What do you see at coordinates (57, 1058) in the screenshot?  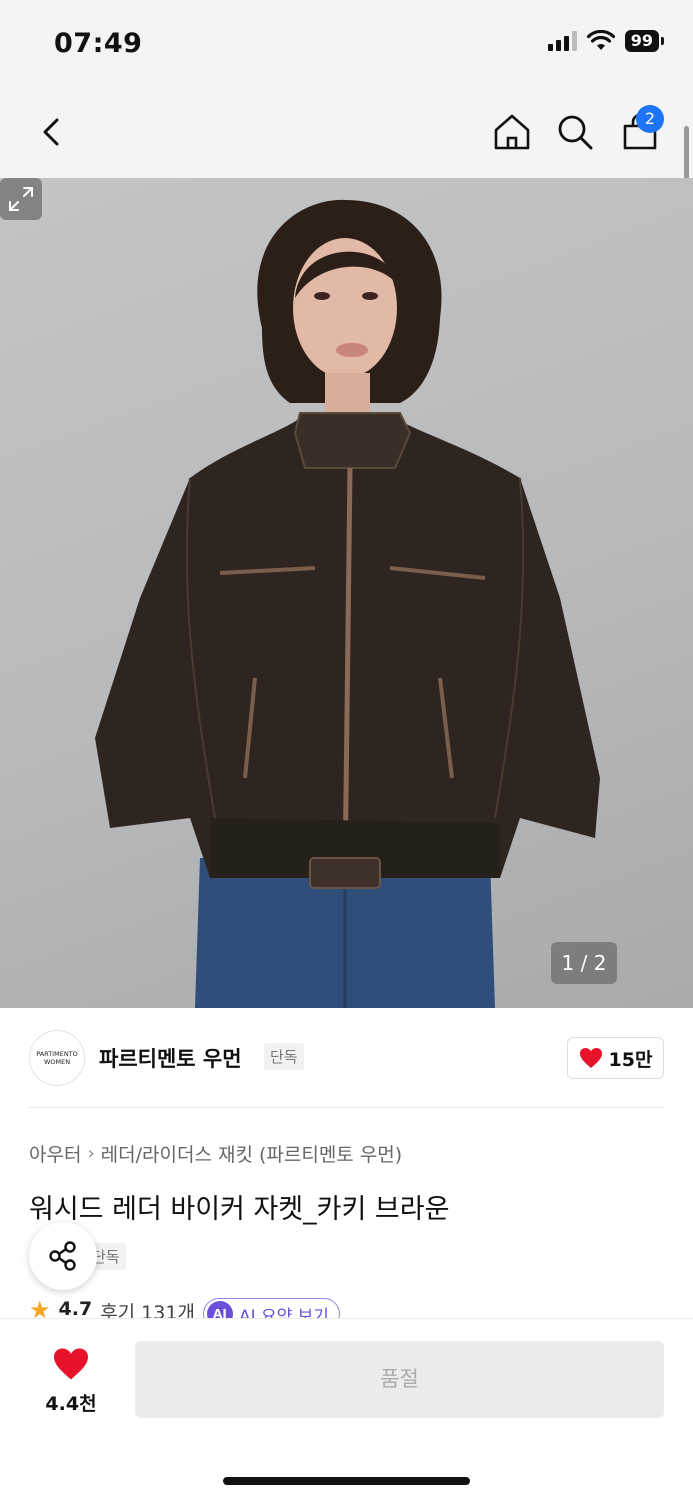 I see `brand-logo: PARTIMENTO WOMEN` at bounding box center [57, 1058].